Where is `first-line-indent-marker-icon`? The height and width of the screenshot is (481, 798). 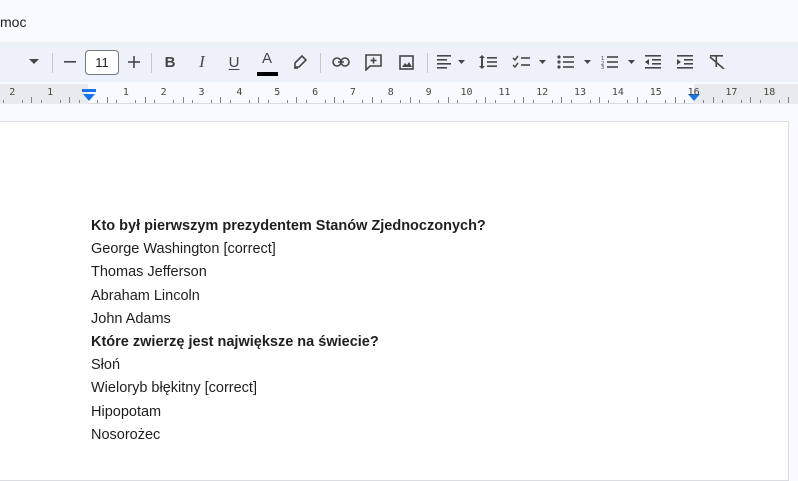
first-line-indent-marker-icon is located at coordinates (89, 96).